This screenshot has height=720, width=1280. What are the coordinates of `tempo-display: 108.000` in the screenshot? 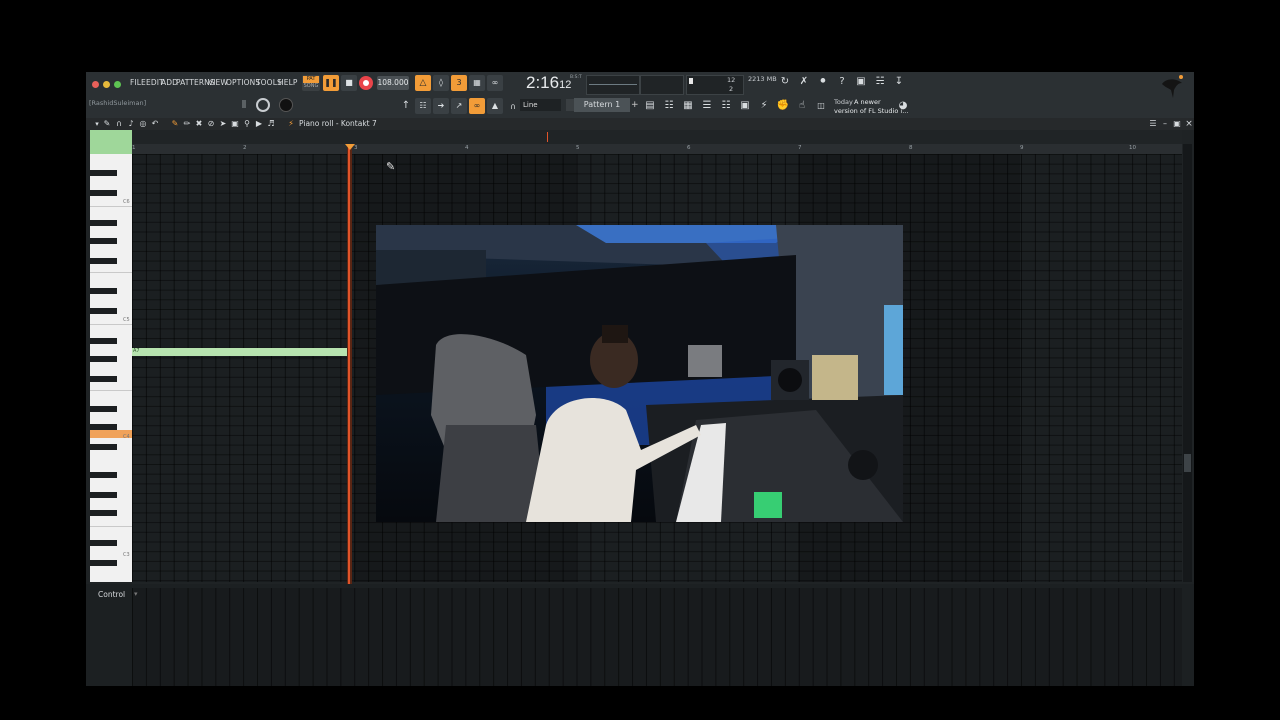 It's located at (393, 83).